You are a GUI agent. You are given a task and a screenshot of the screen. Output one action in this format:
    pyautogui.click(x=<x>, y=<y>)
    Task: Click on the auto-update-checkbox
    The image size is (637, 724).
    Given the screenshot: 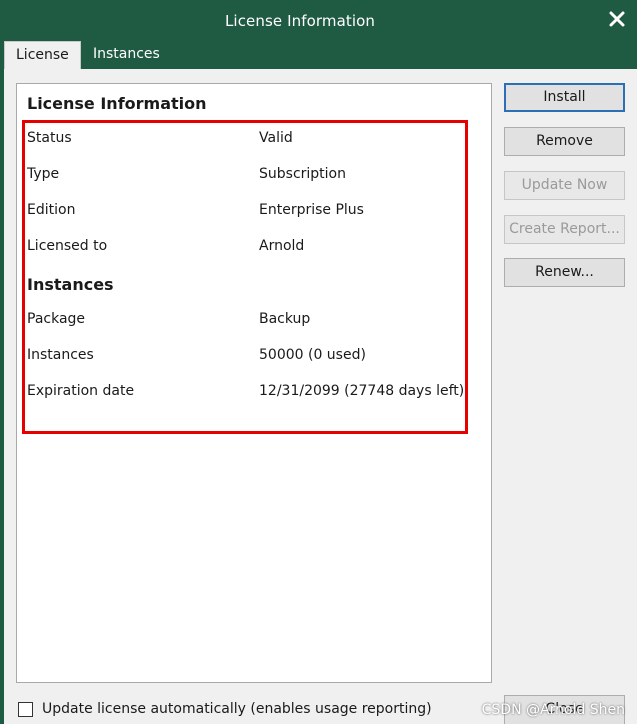 What is the action you would take?
    pyautogui.click(x=25, y=709)
    